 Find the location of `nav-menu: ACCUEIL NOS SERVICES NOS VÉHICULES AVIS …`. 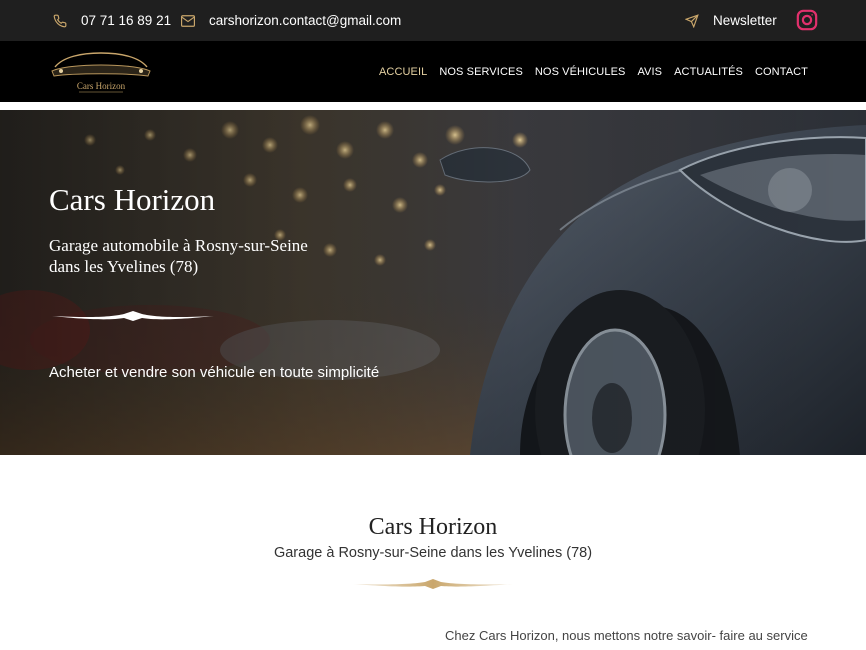

nav-menu: ACCUEIL NOS SERVICES NOS VÉHICULES AVIS … is located at coordinates (593, 71).